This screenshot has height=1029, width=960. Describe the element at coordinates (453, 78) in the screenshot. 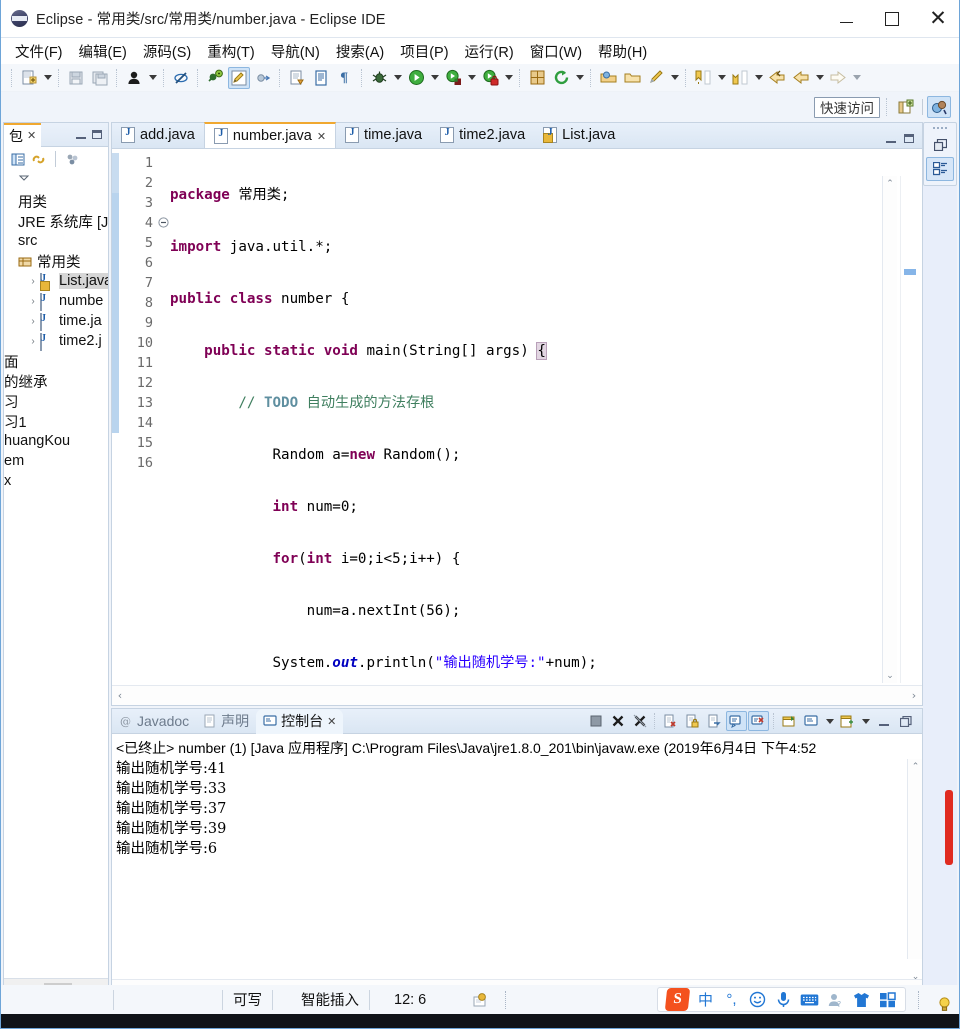

I see `run-config-icon` at that location.